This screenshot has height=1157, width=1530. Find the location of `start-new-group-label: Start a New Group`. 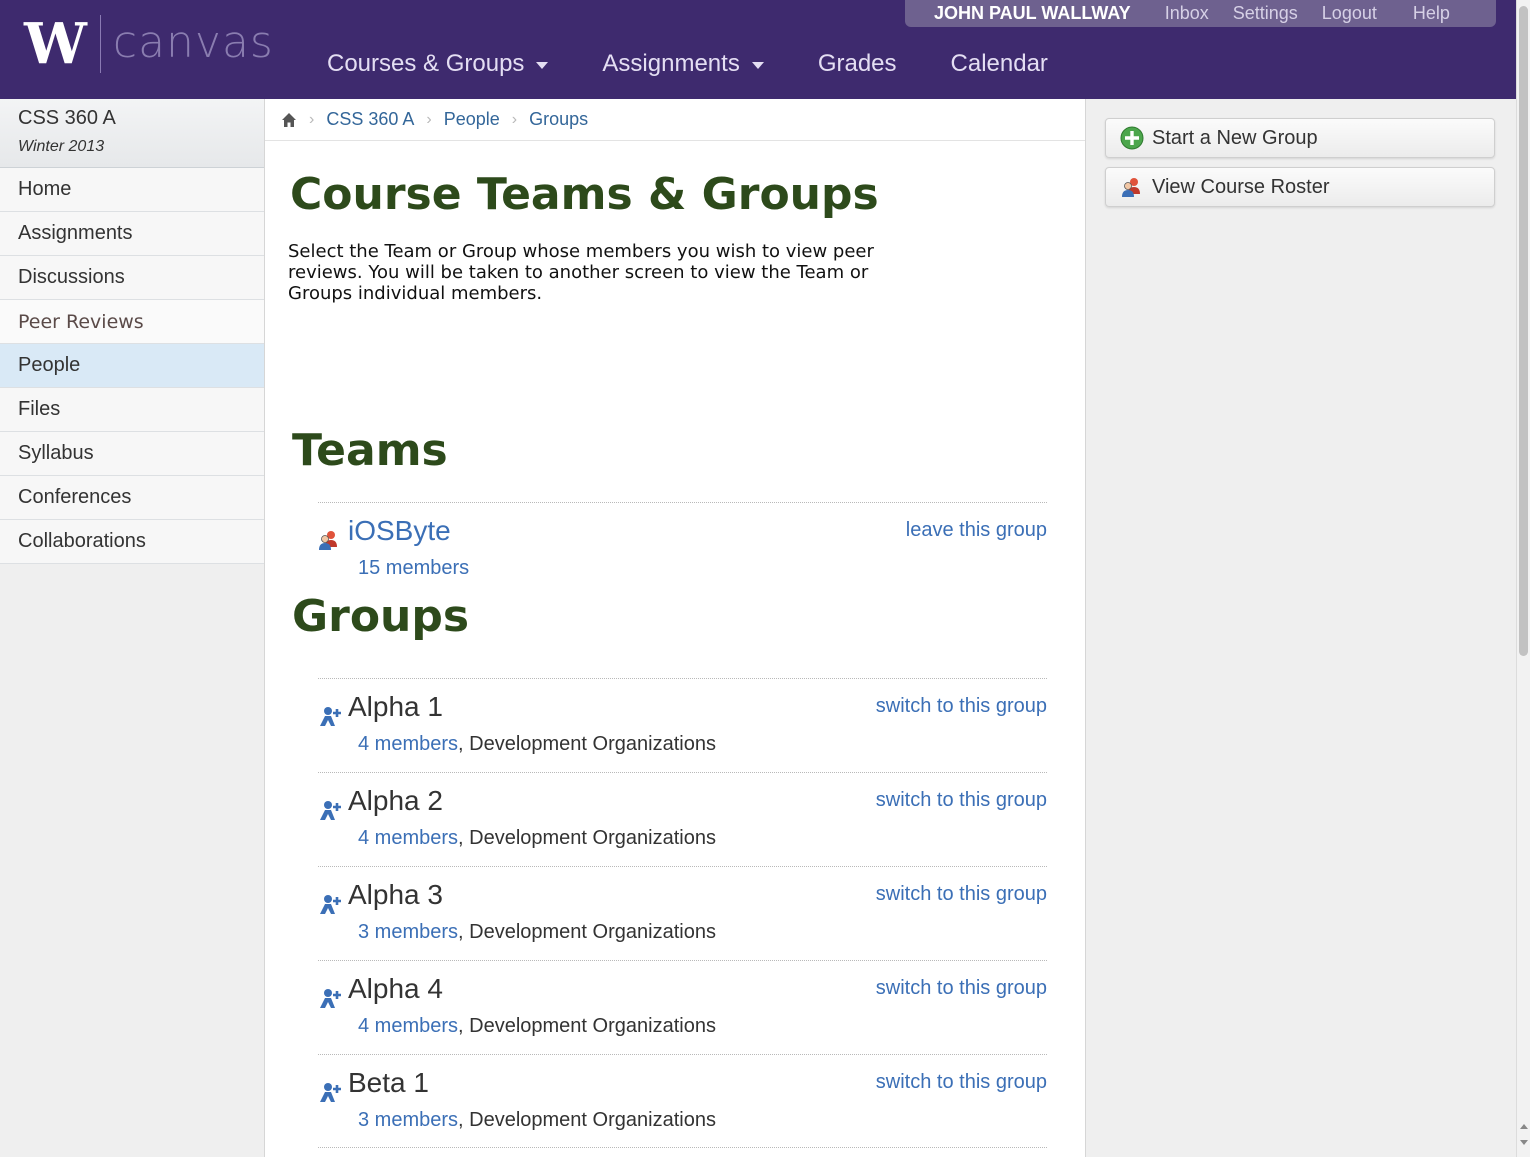

start-new-group-label: Start a New Group is located at coordinates (1235, 137).